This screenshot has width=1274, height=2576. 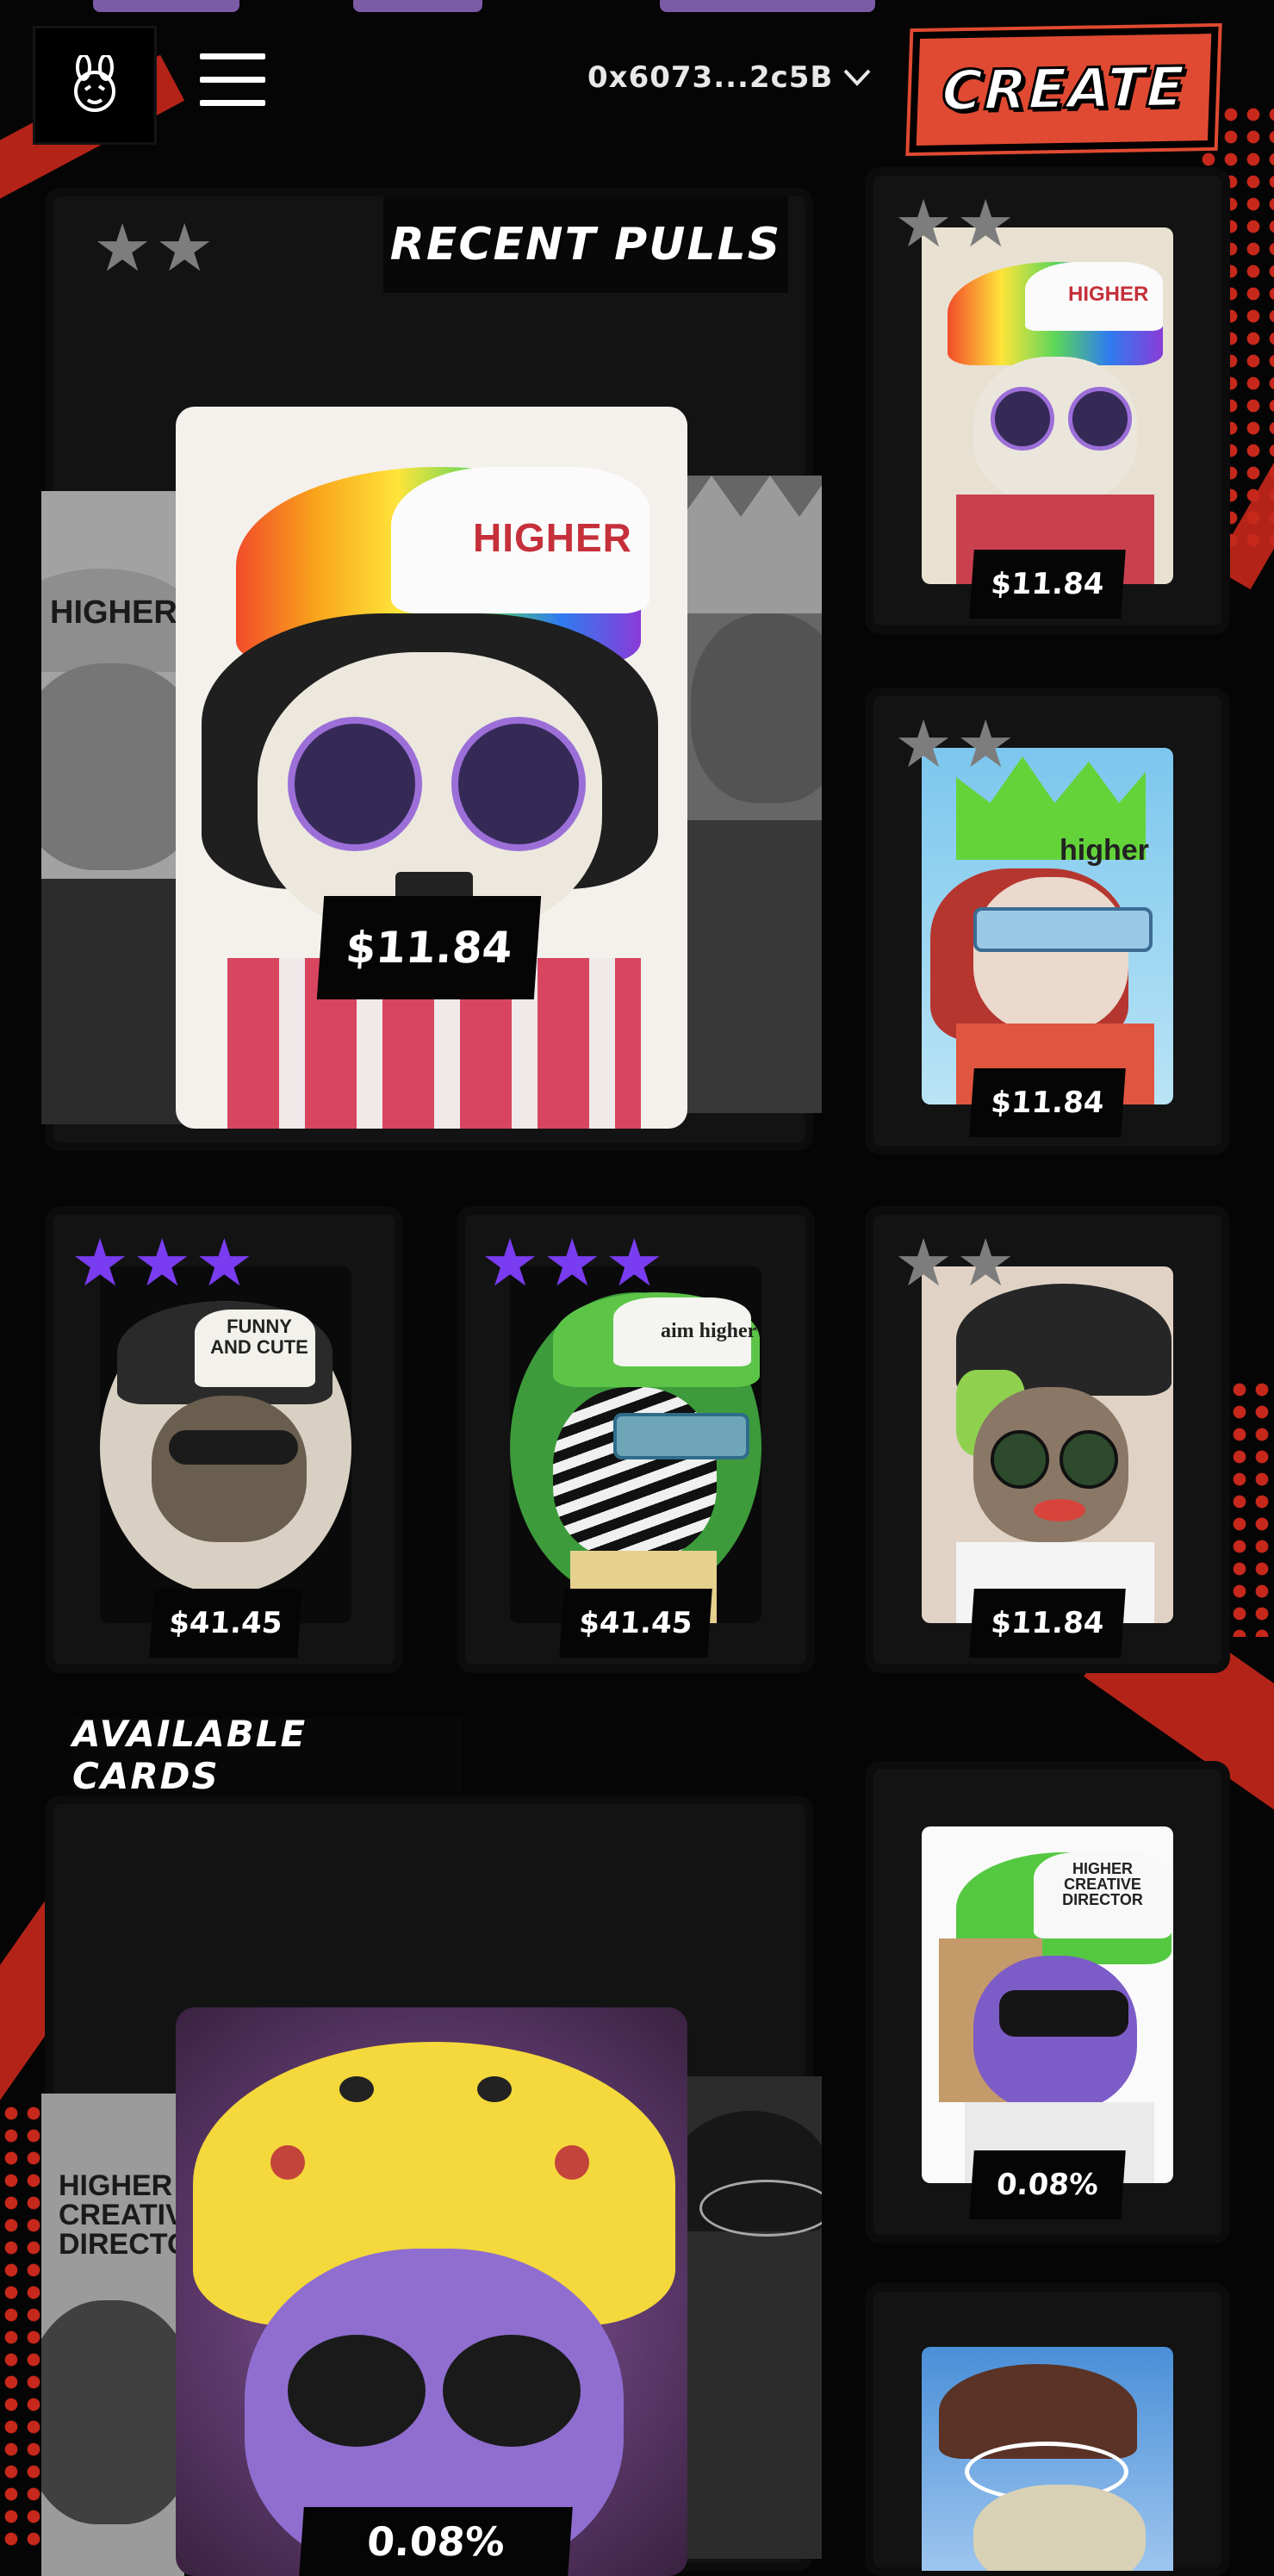 What do you see at coordinates (1047, 2459) in the screenshot?
I see `available-card` at bounding box center [1047, 2459].